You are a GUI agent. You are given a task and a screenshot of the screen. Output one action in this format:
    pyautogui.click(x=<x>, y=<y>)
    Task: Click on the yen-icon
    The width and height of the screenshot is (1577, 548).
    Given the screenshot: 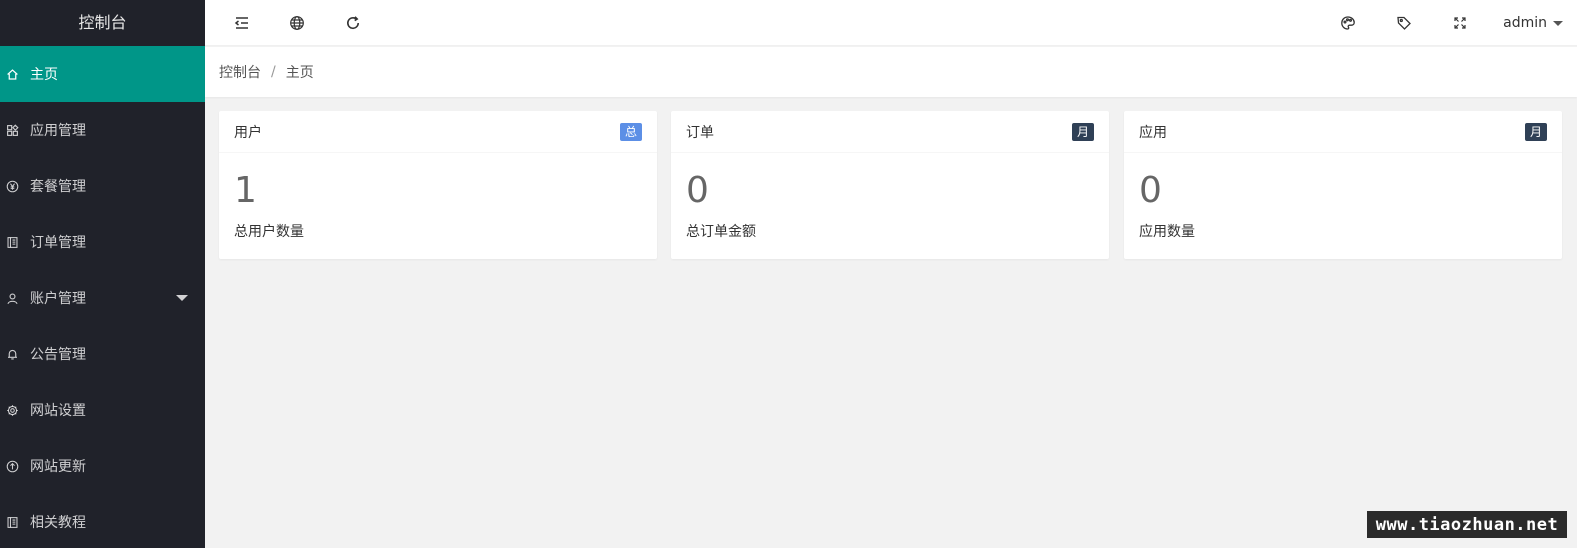 What is the action you would take?
    pyautogui.click(x=12, y=186)
    